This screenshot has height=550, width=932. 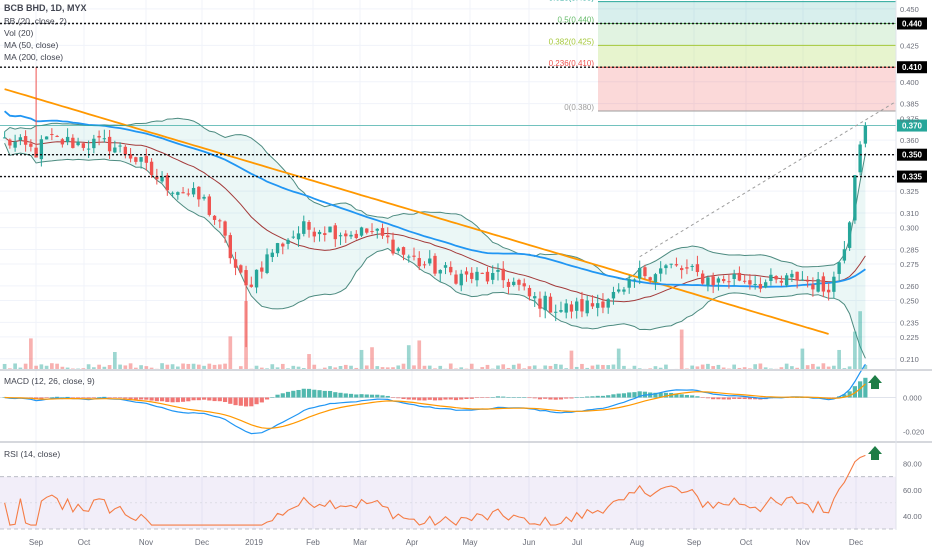 What do you see at coordinates (803, 542) in the screenshot?
I see `date-tick-label: Nov` at bounding box center [803, 542].